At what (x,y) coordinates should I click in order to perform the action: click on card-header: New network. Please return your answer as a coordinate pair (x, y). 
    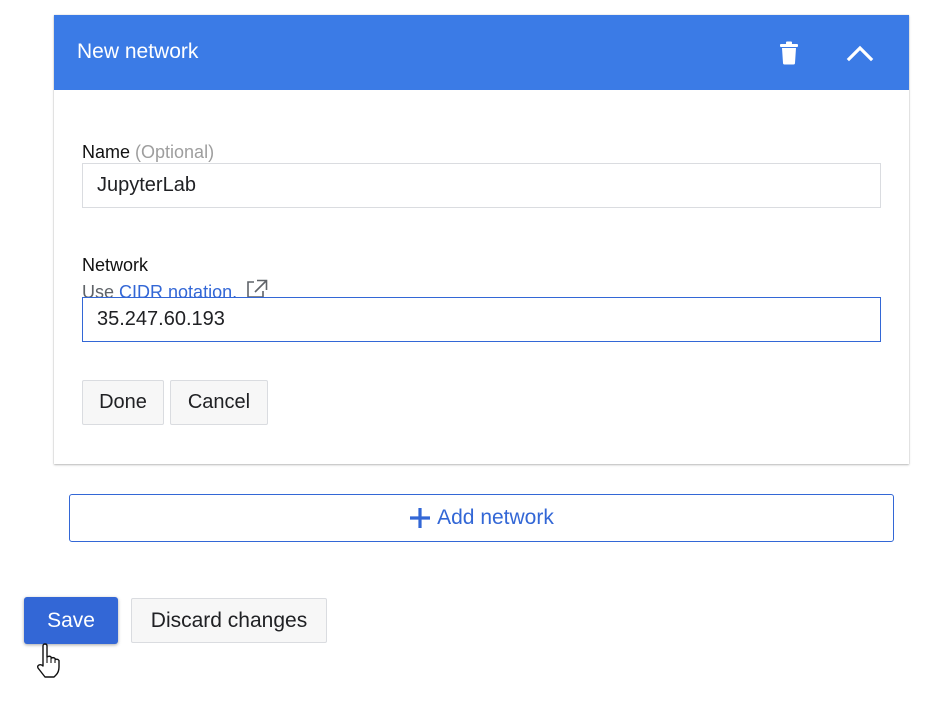
    Looking at the image, I should click on (481, 52).